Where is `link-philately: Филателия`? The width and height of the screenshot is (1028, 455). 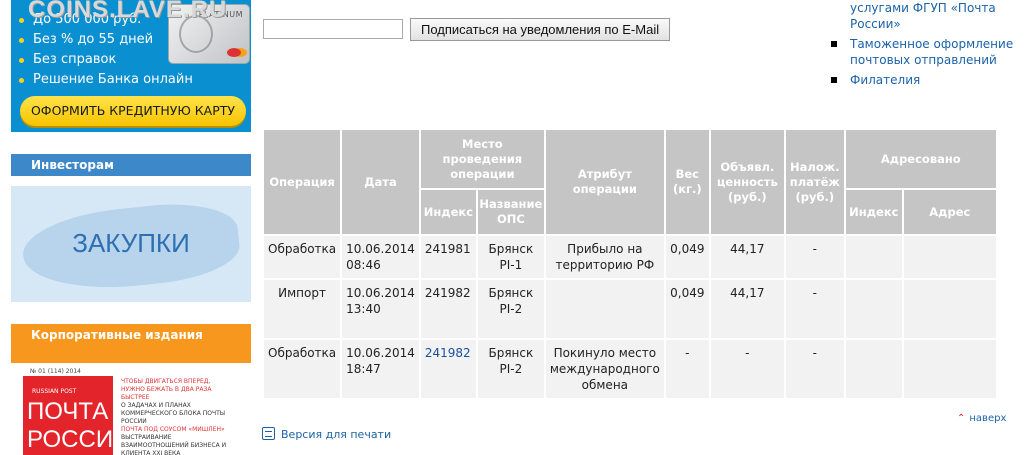
link-philately: Филателия is located at coordinates (929, 80).